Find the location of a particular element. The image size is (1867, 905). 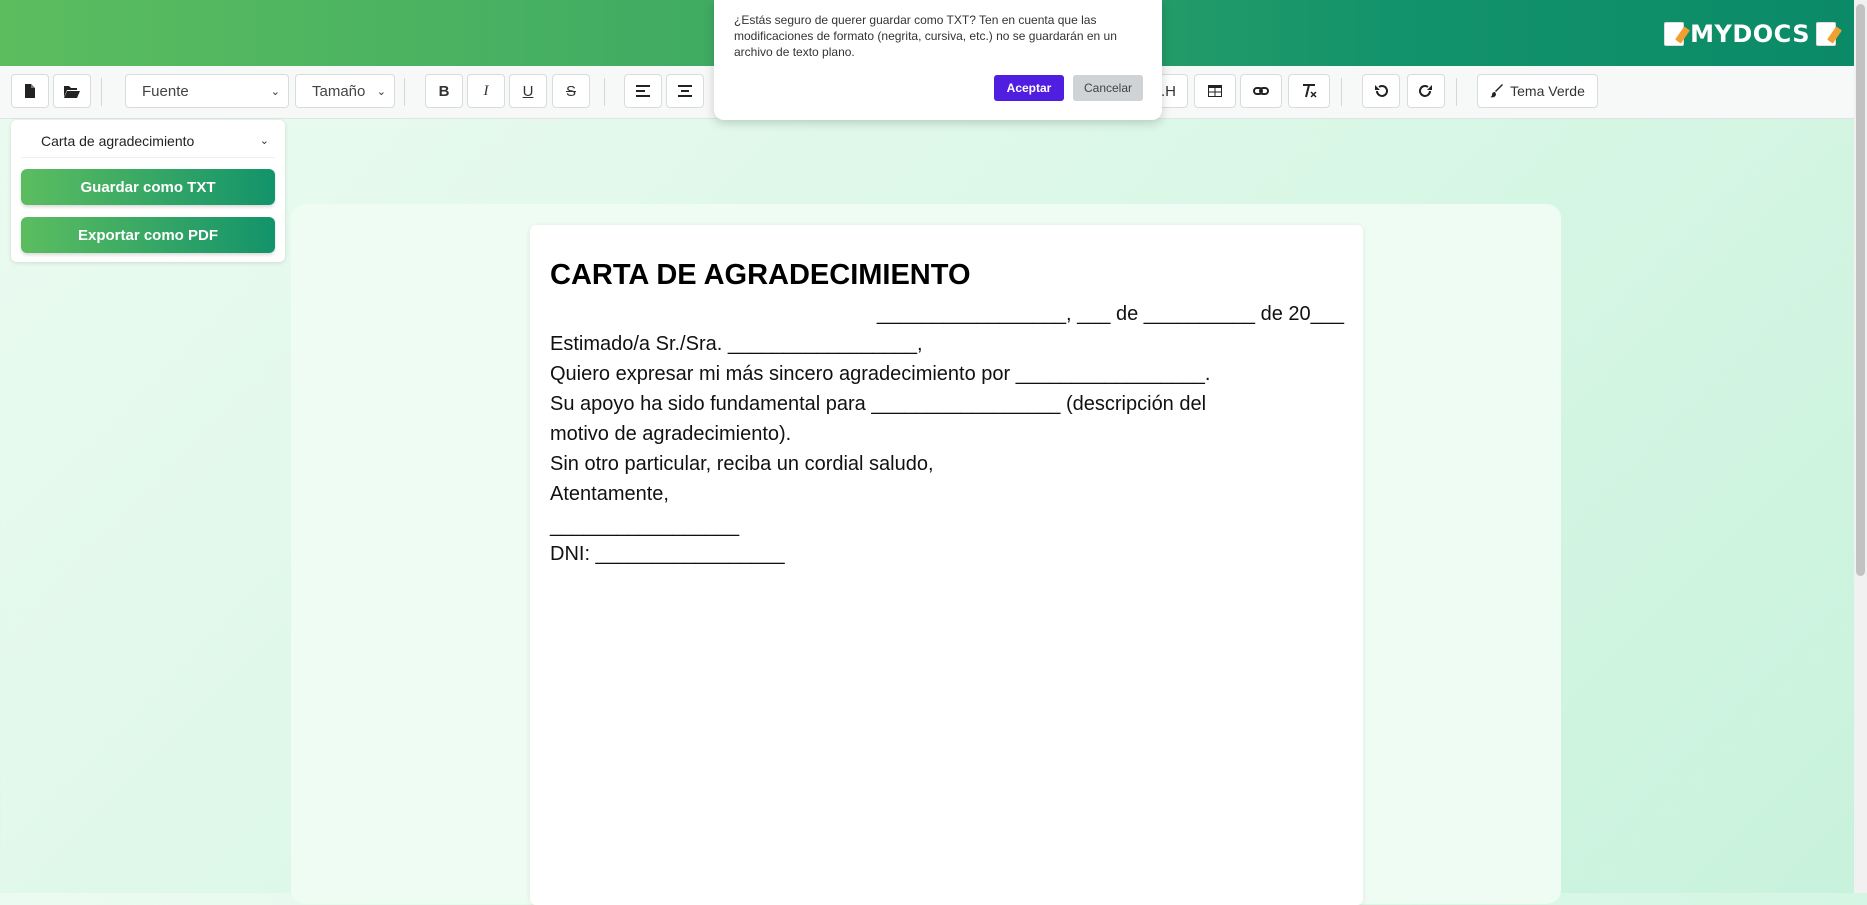

align-center-icon is located at coordinates (685, 91).